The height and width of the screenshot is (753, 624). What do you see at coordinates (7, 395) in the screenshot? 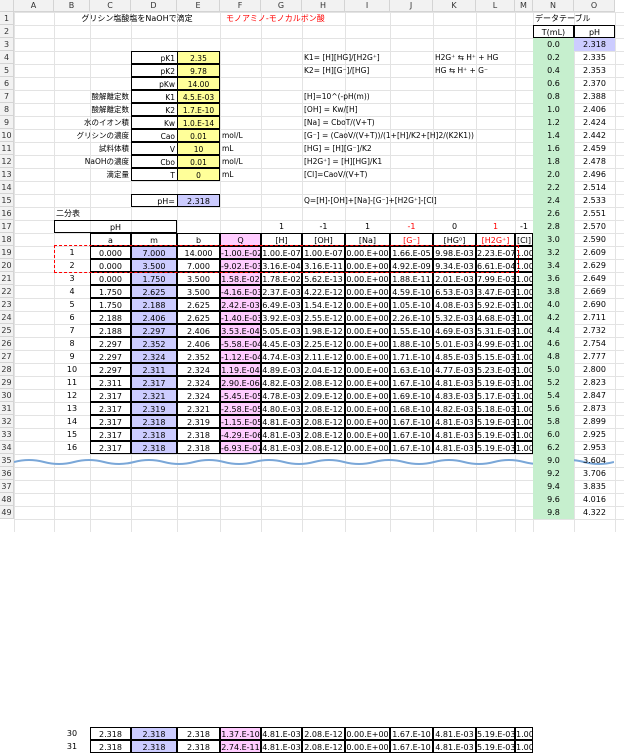
I see `row-header-30: 30` at bounding box center [7, 395].